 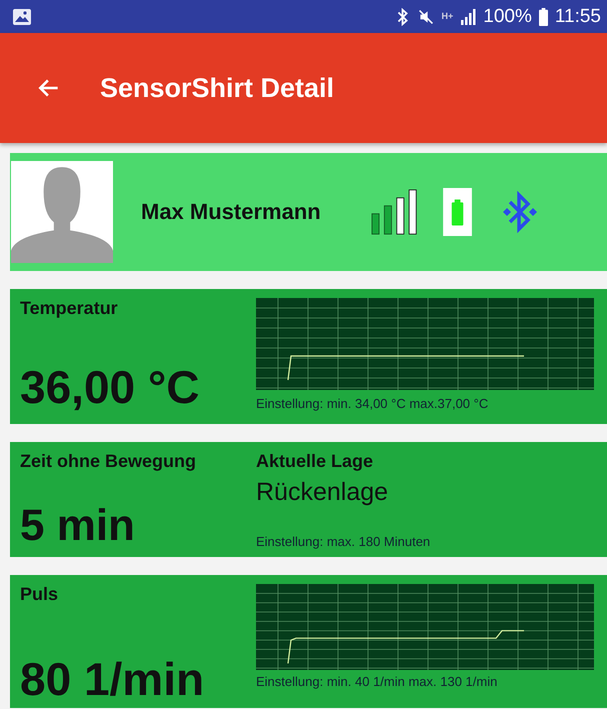 I want to click on person-name: Max Mustermann, so click(x=231, y=212).